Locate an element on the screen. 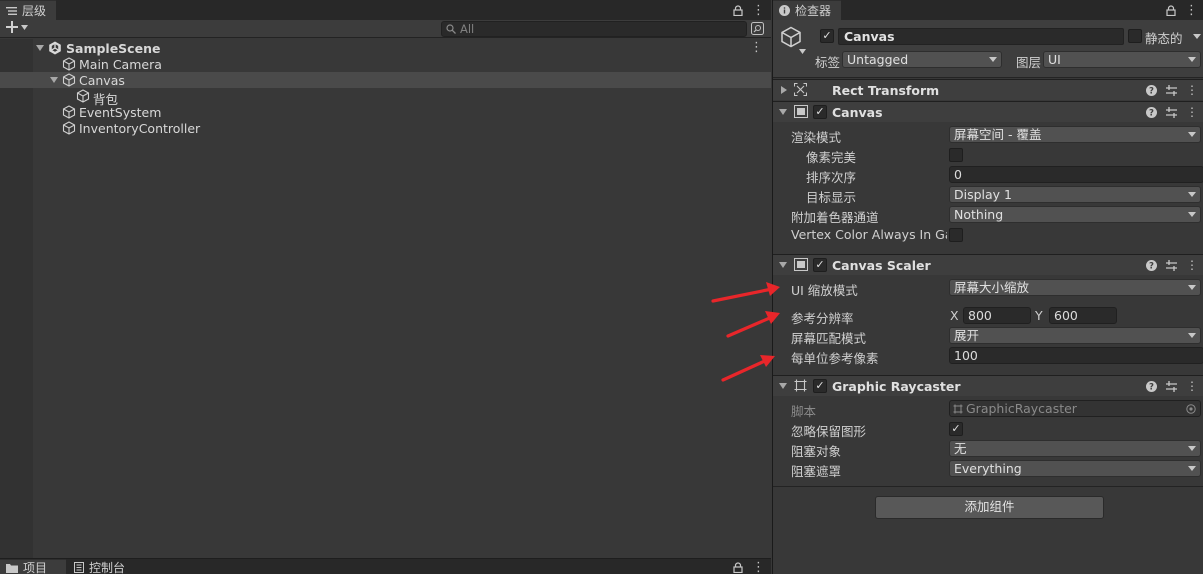  scene-visibility-icon is located at coordinates (757, 28).